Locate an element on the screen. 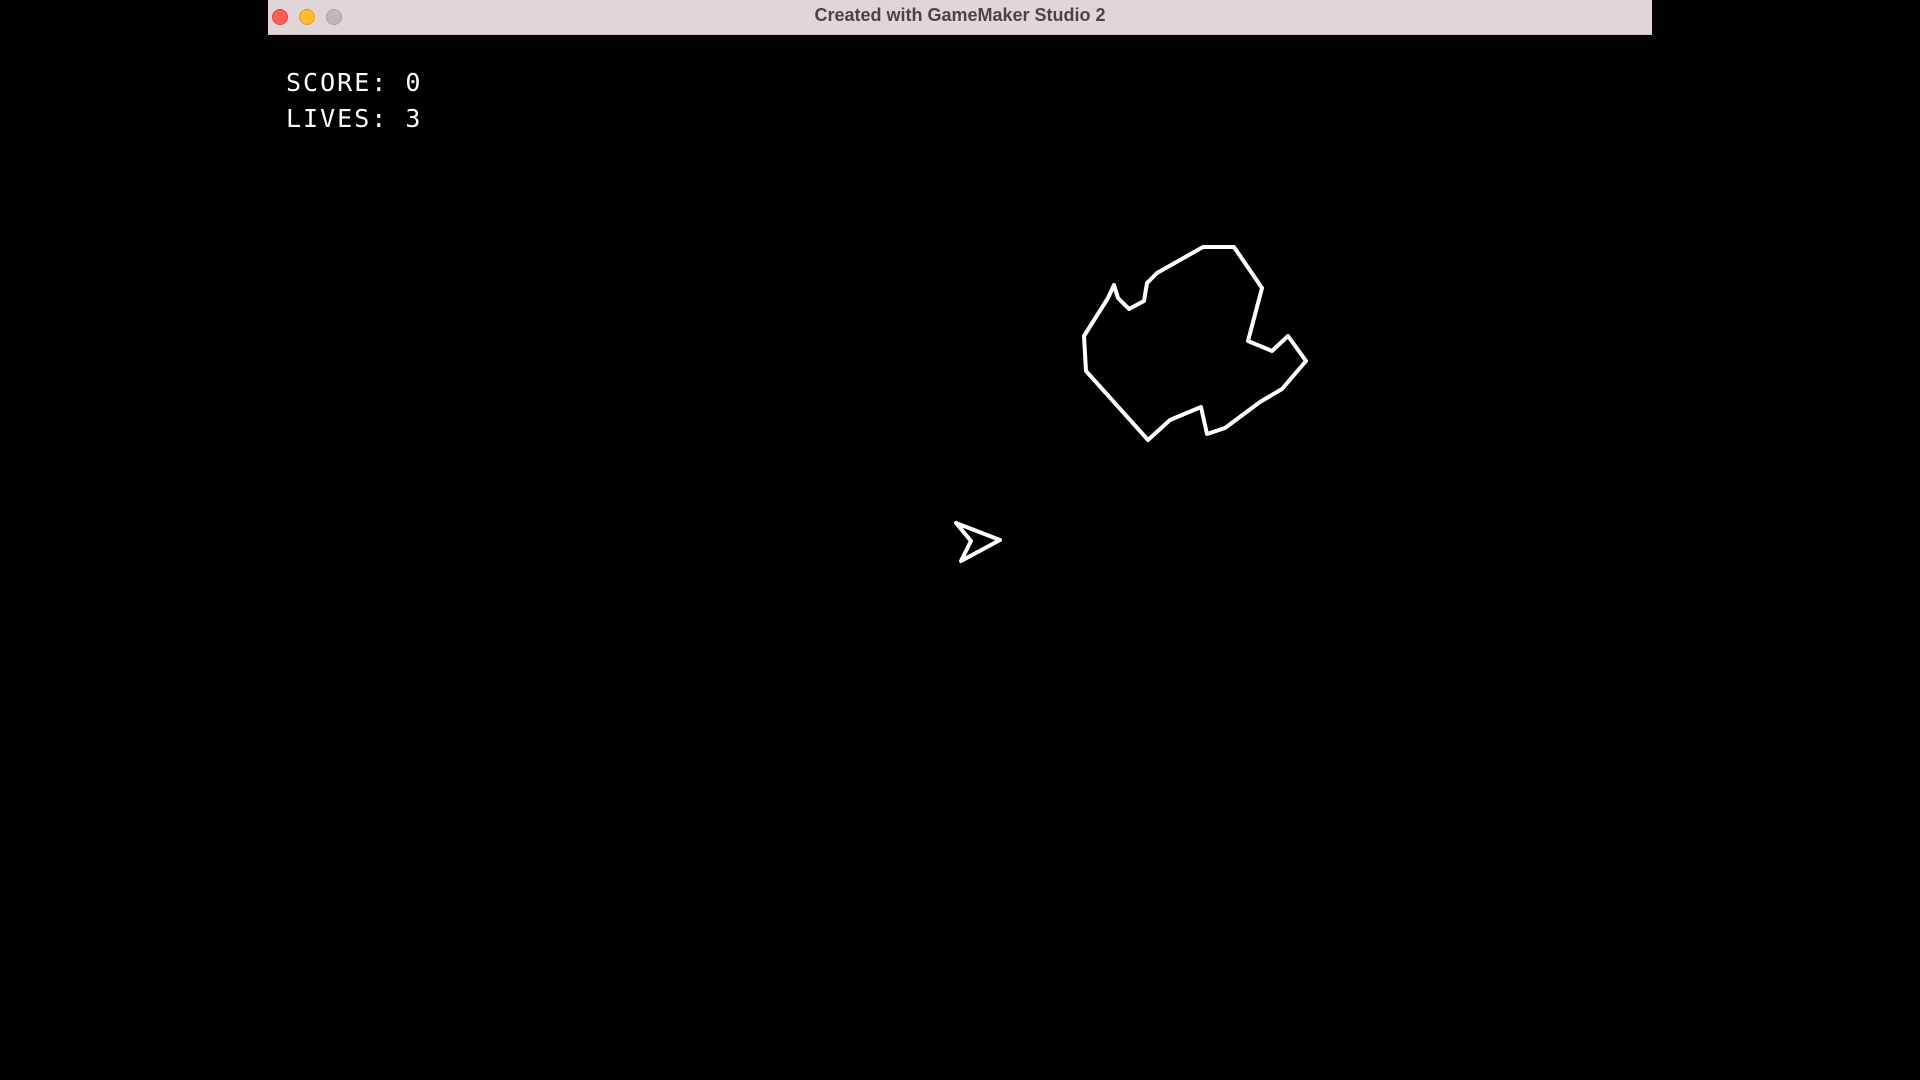 This screenshot has height=1080, width=1920. window-title: Created with GameMaker Studio 2 is located at coordinates (960, 15).